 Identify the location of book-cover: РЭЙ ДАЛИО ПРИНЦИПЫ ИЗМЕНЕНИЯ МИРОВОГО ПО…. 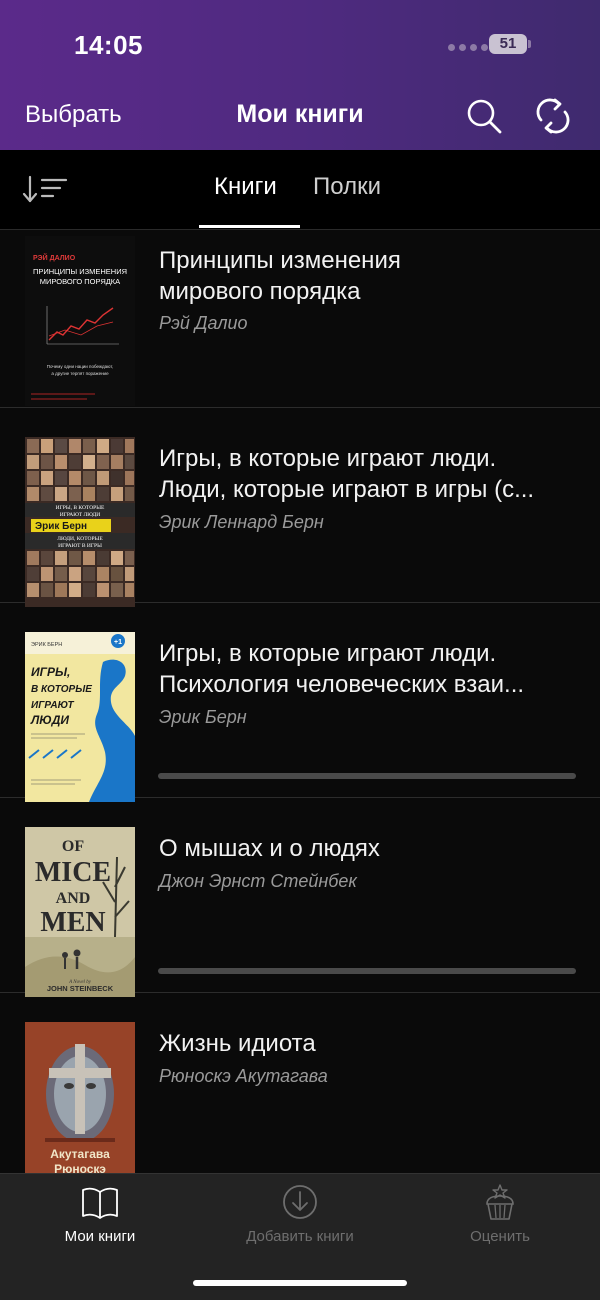
(80, 321).